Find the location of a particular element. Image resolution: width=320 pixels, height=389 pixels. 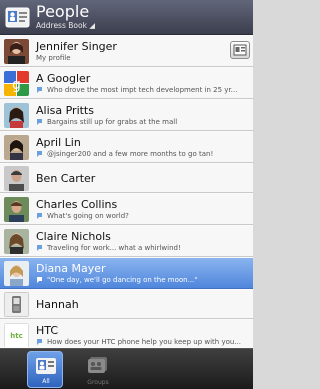

contact-card-button is located at coordinates (240, 50).